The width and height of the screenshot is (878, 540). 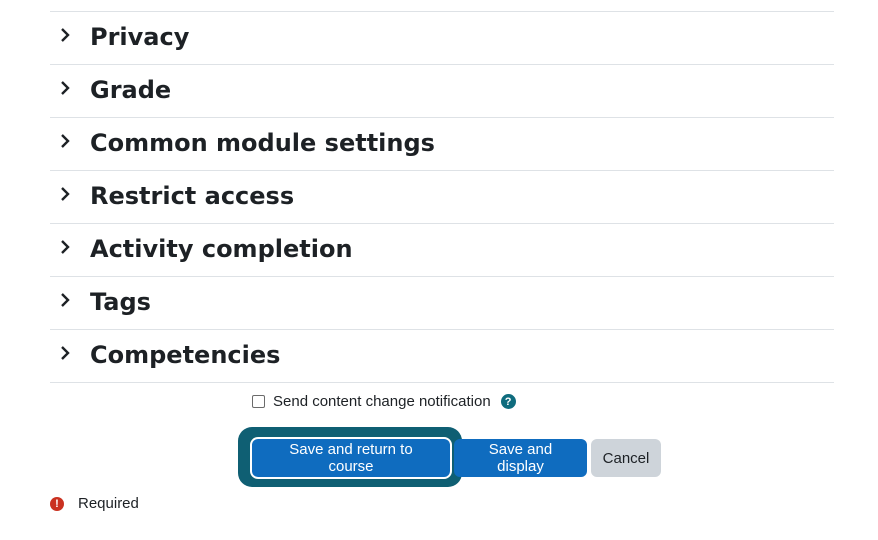 What do you see at coordinates (442, 38) in the screenshot?
I see `section-privacy: Privacy` at bounding box center [442, 38].